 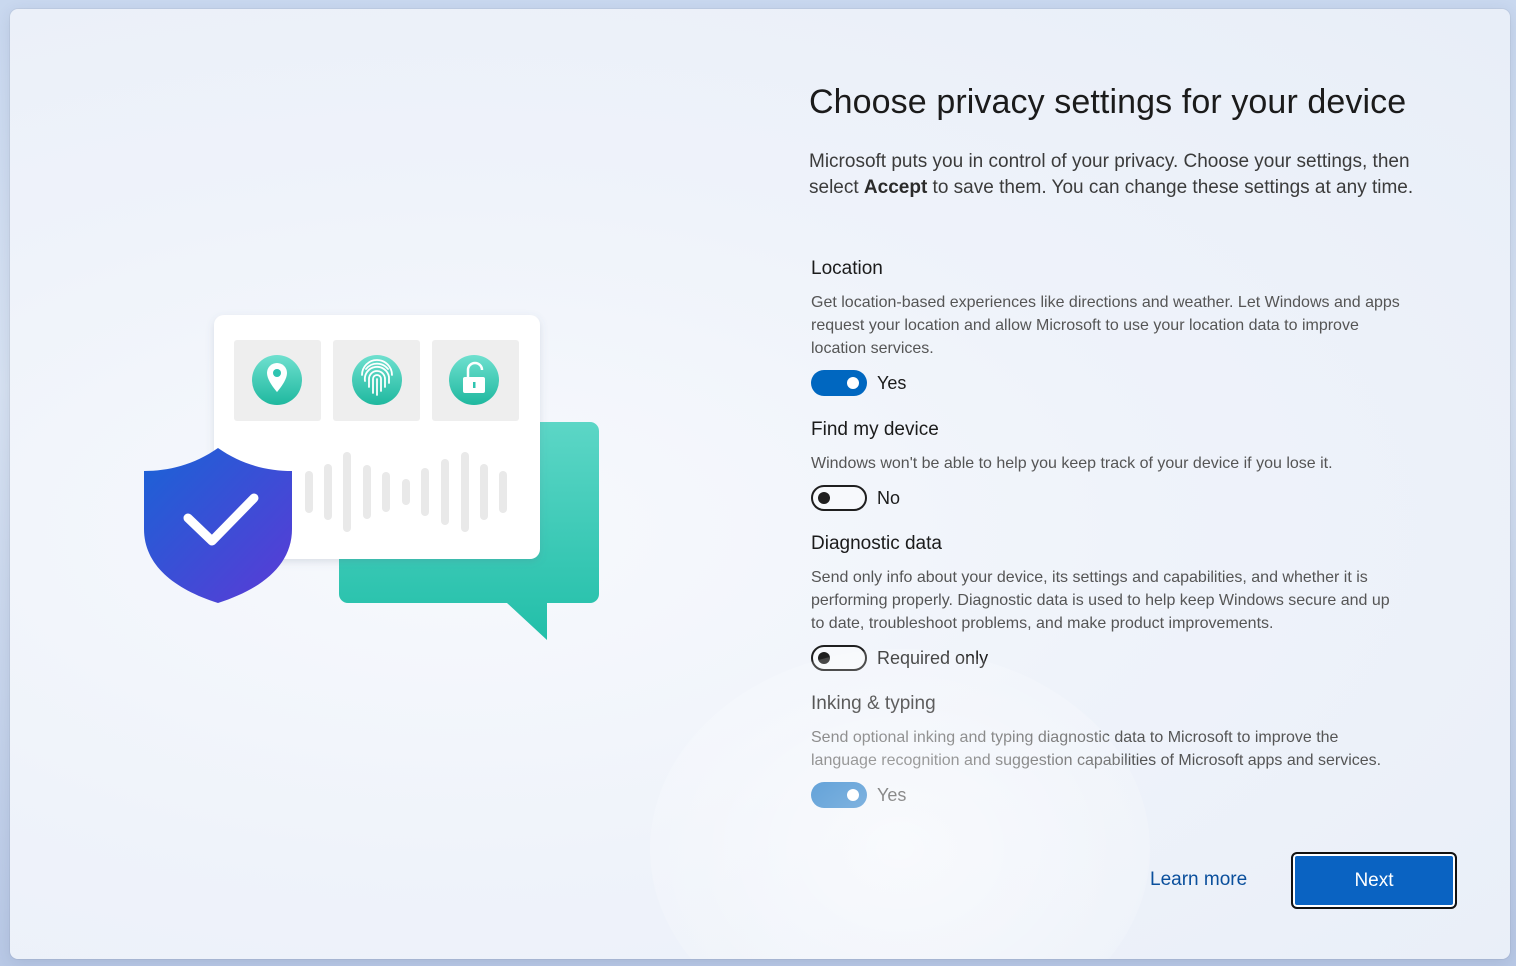 What do you see at coordinates (1374, 880) in the screenshot?
I see `next-button: Next` at bounding box center [1374, 880].